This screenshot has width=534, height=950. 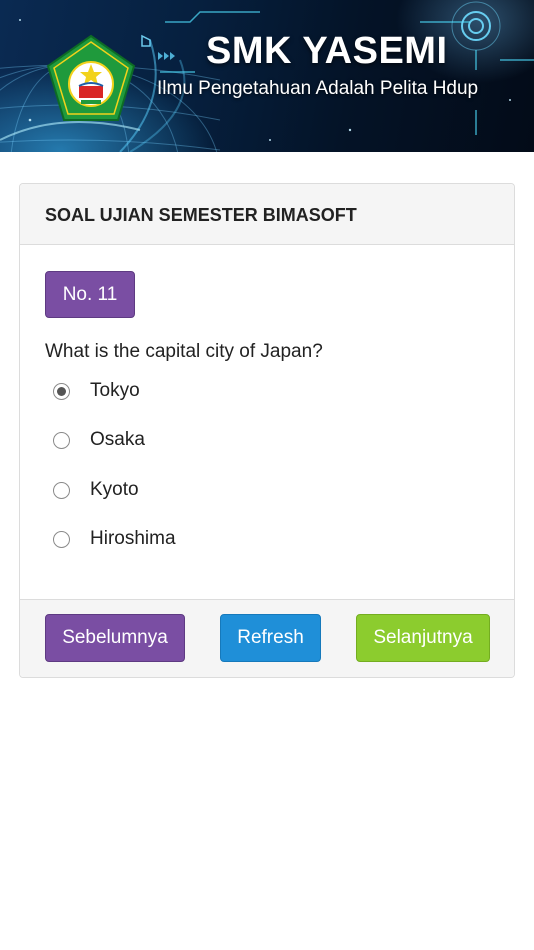 What do you see at coordinates (318, 88) in the screenshot?
I see `school-motto: Ilmu Pengetahuan Adalah Pelita Hdup` at bounding box center [318, 88].